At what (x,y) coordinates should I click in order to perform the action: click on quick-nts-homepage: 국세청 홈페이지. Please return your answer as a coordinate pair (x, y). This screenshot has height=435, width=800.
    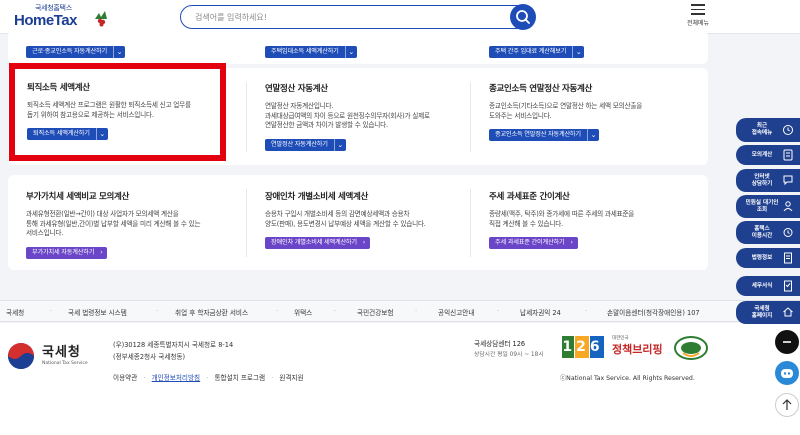
    Looking at the image, I should click on (768, 312).